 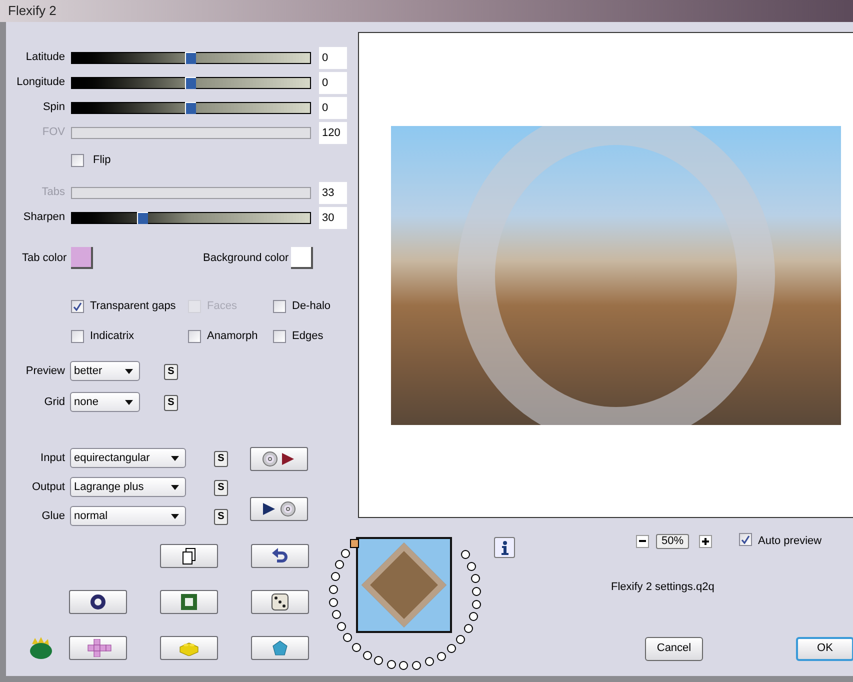 I want to click on info-icon, so click(x=504, y=547).